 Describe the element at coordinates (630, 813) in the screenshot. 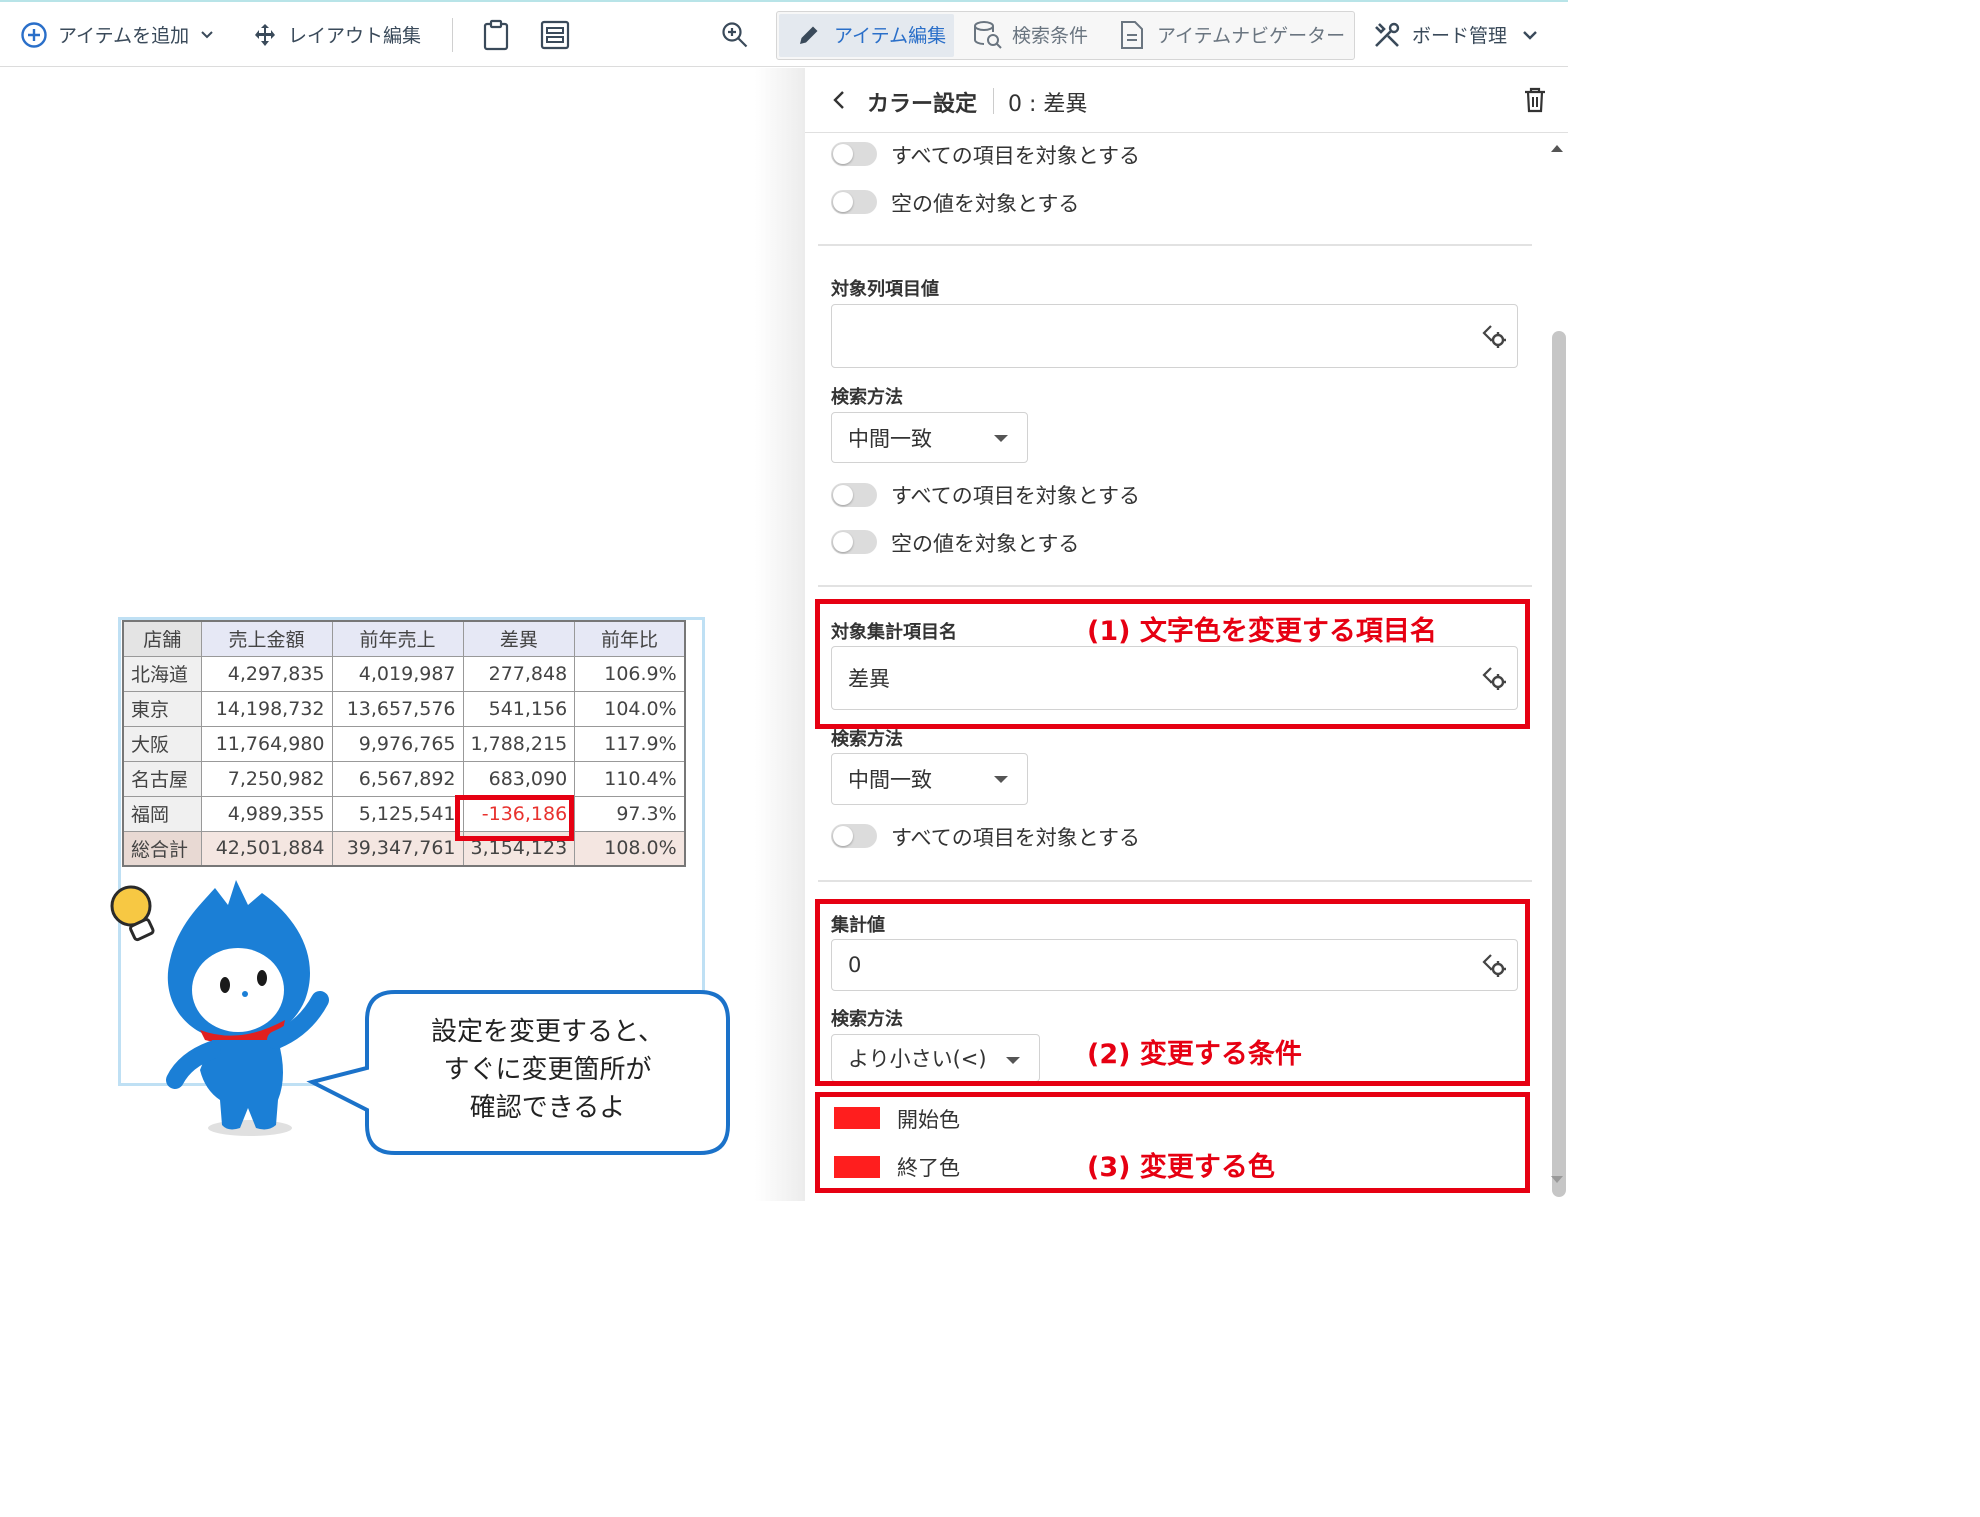

I see `table-cell: 97.3%` at that location.